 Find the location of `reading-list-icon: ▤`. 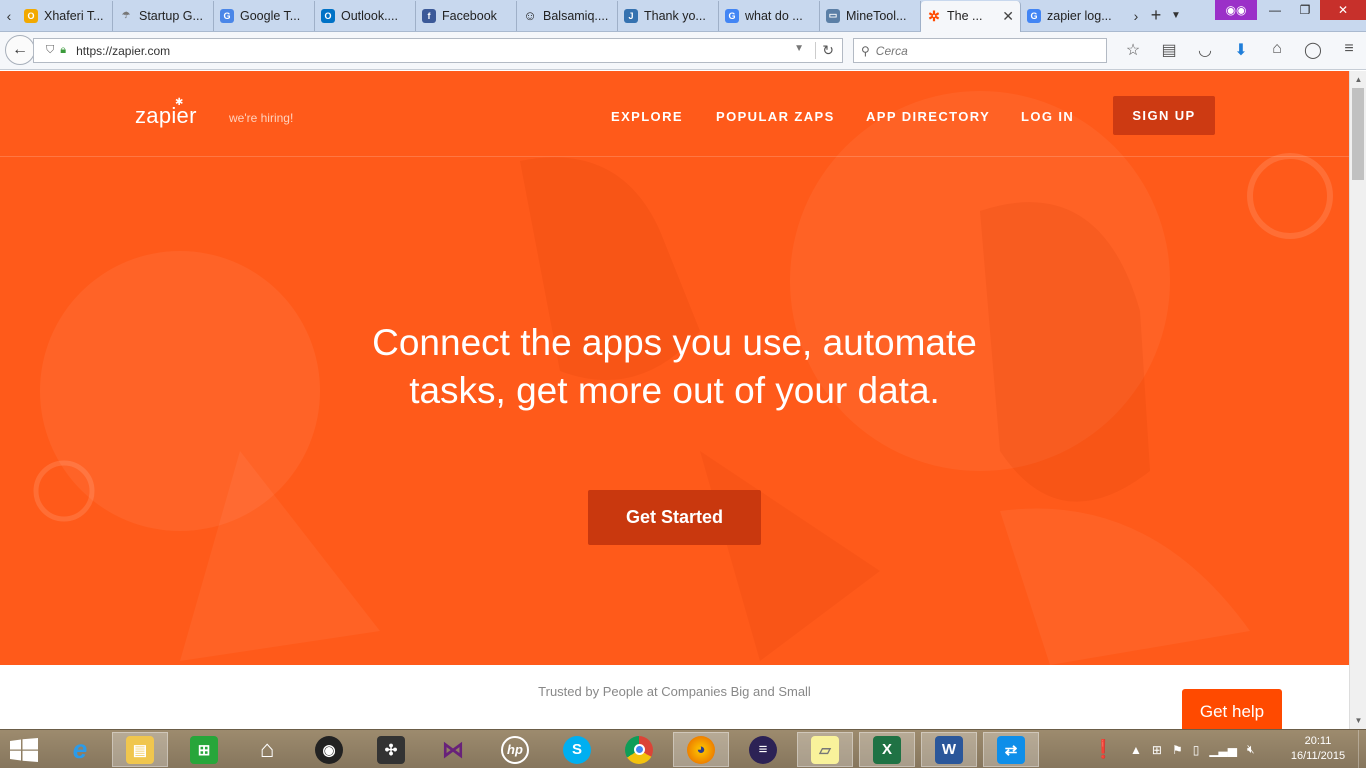

reading-list-icon: ▤ is located at coordinates (1169, 50).